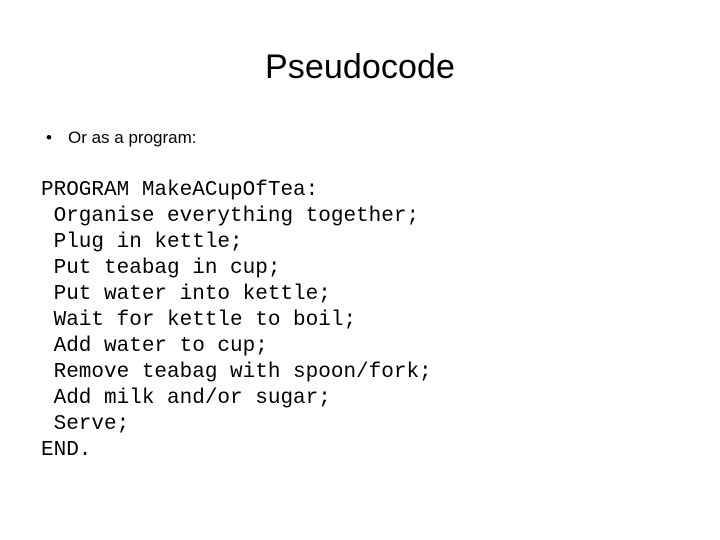 Image resolution: width=720 pixels, height=540 pixels. Describe the element at coordinates (85, 424) in the screenshot. I see `code-line: Serve;` at that location.